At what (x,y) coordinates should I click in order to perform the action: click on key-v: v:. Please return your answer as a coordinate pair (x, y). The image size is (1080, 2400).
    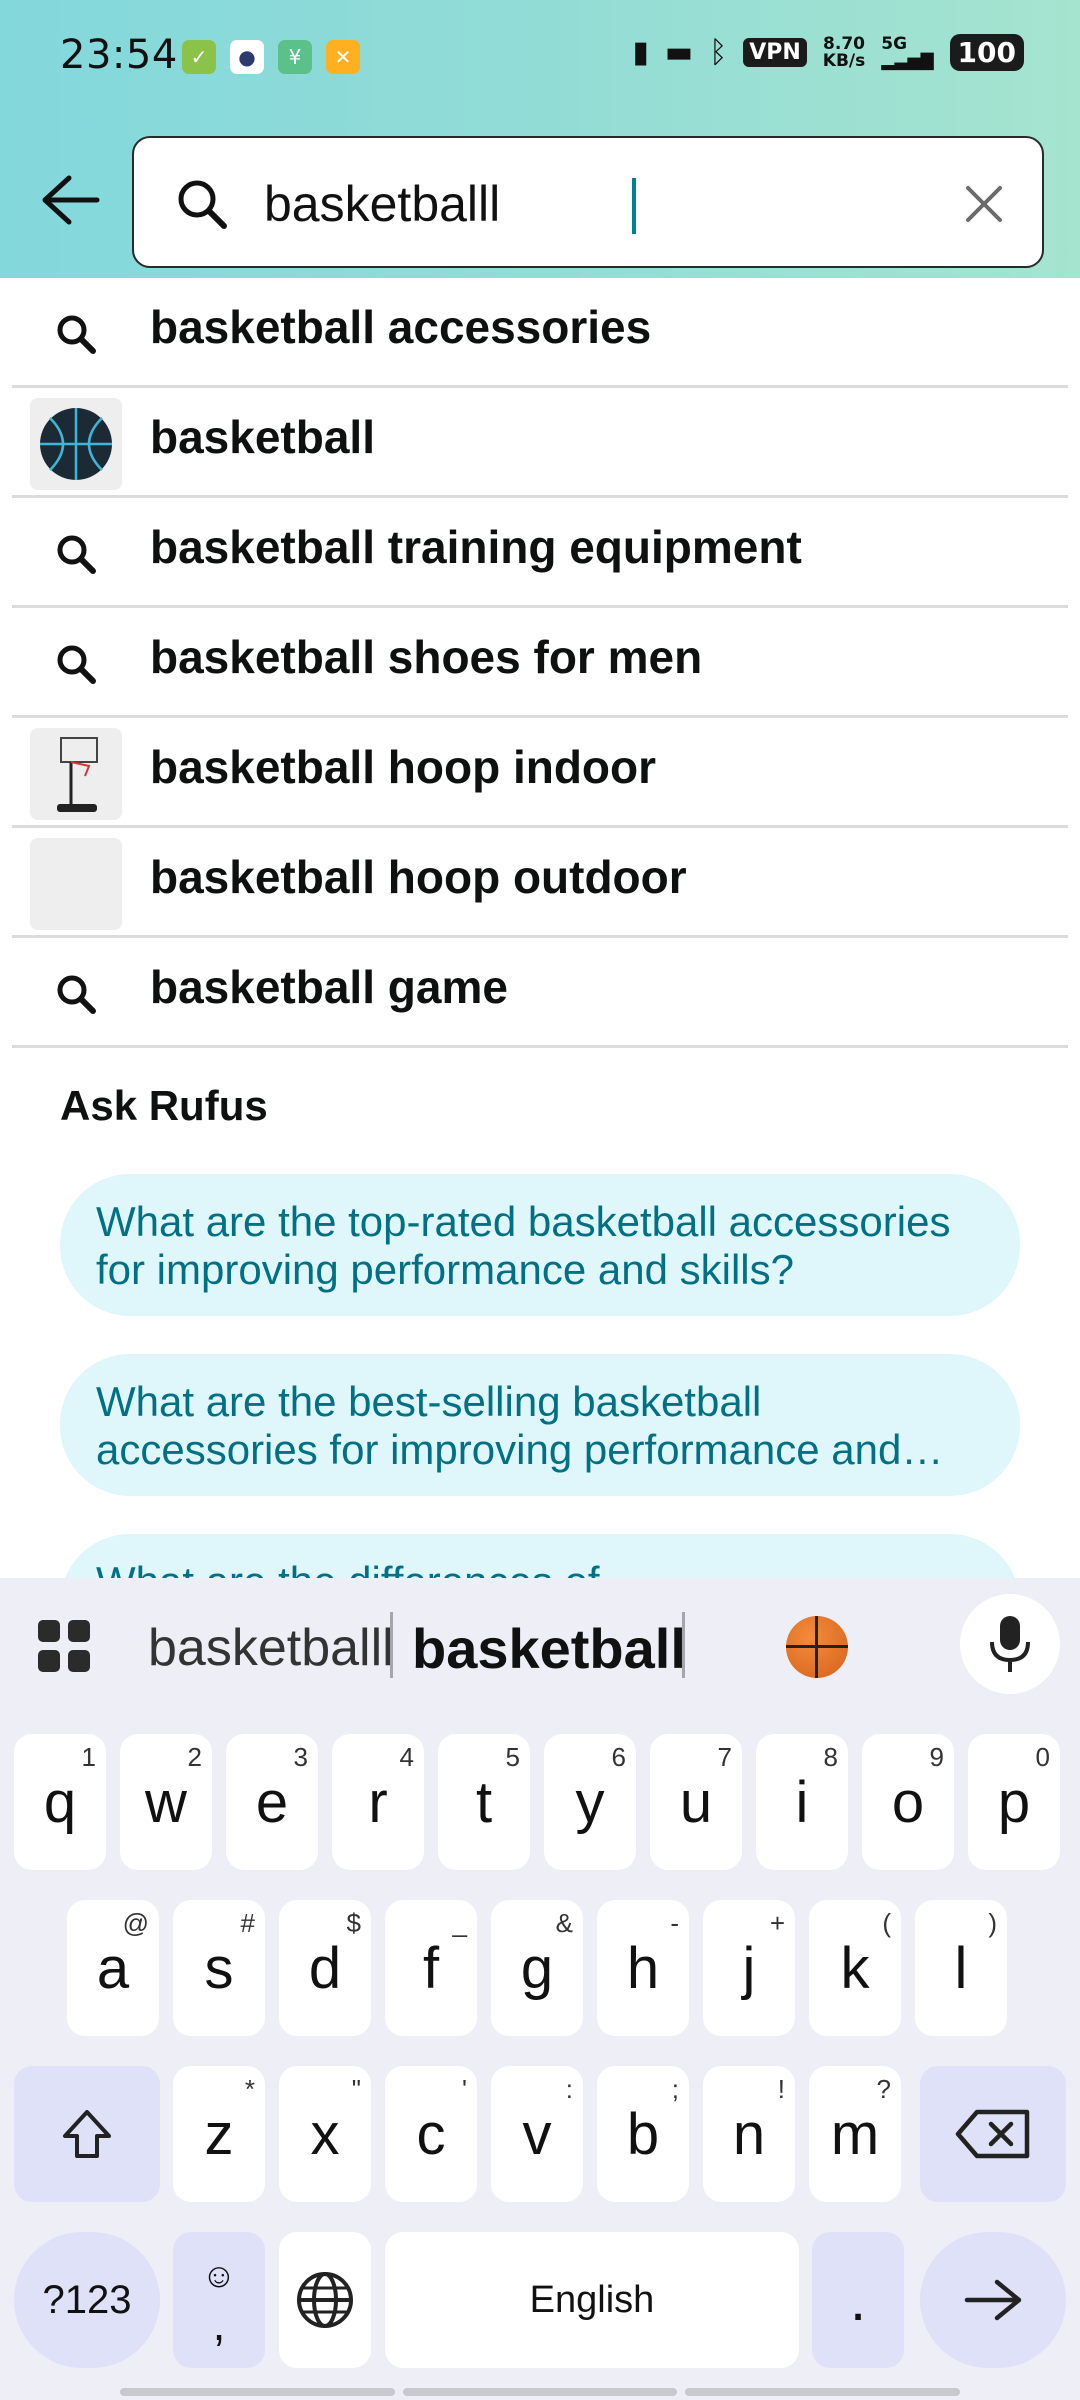
    Looking at the image, I should click on (537, 2134).